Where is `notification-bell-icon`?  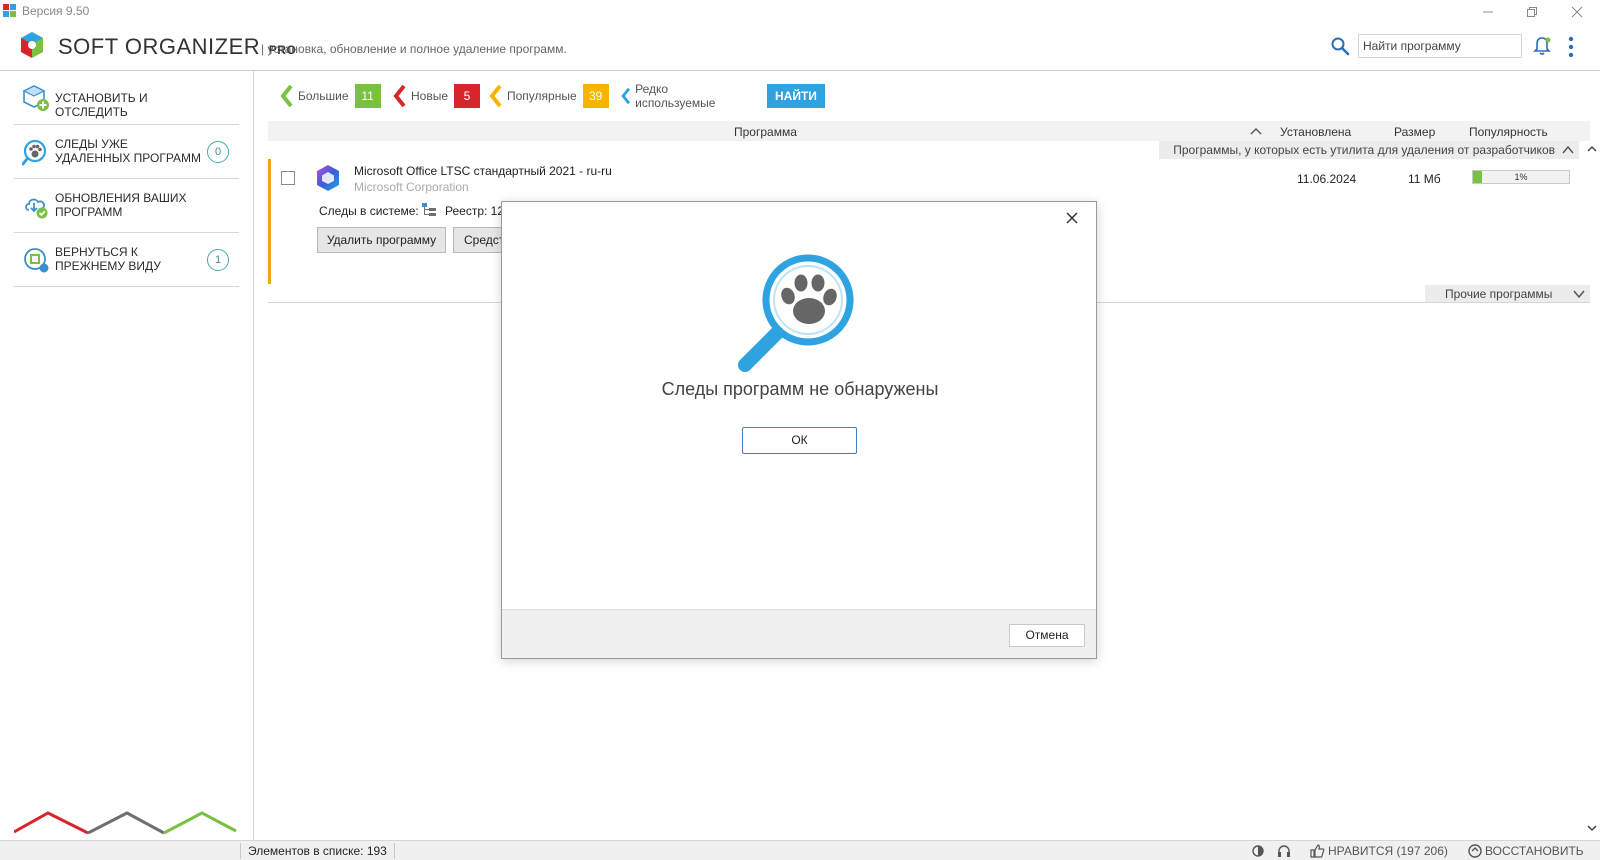
notification-bell-icon is located at coordinates (1542, 46).